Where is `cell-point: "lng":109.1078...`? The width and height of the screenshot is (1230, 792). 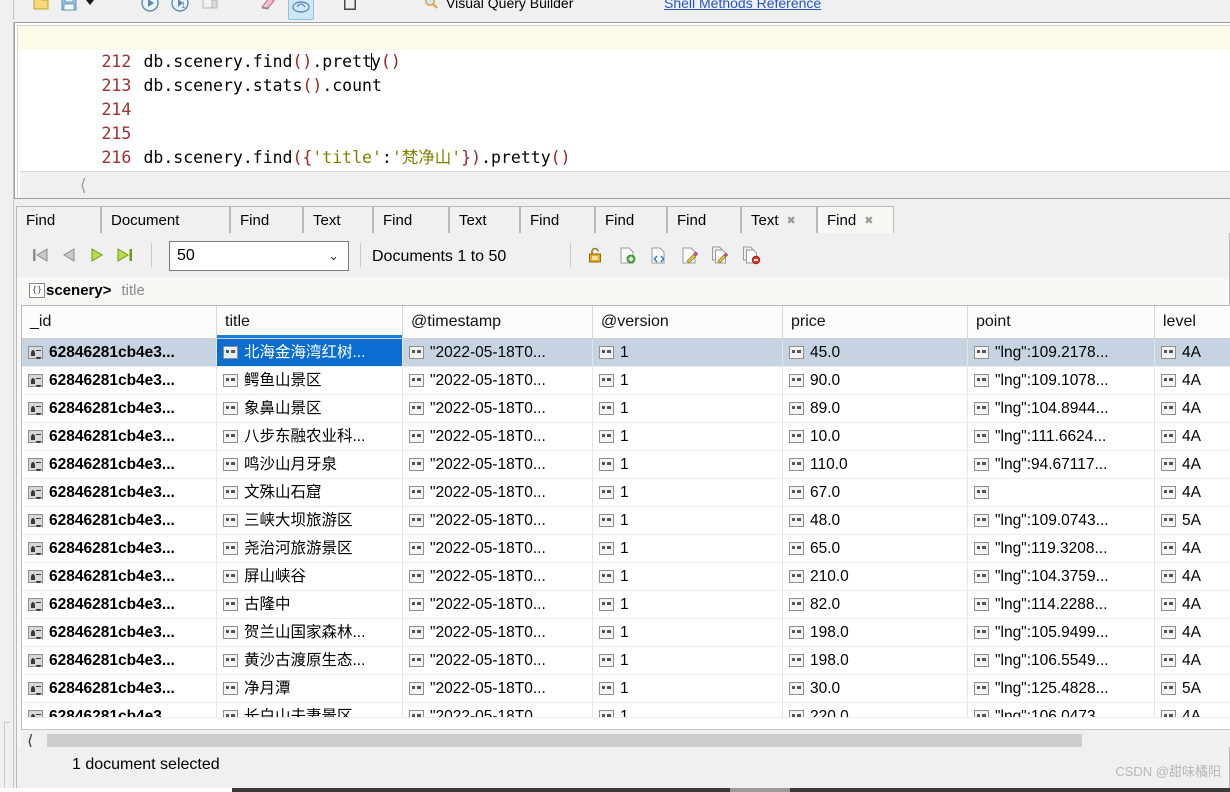
cell-point: "lng":109.1078... is located at coordinates (1061, 380).